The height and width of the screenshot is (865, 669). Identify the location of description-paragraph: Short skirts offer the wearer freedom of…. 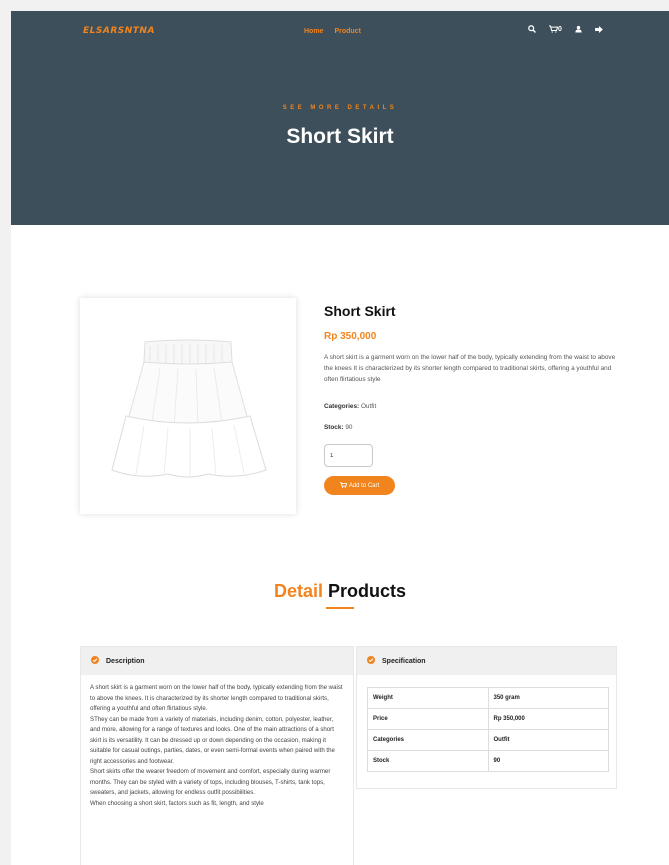
(210, 782).